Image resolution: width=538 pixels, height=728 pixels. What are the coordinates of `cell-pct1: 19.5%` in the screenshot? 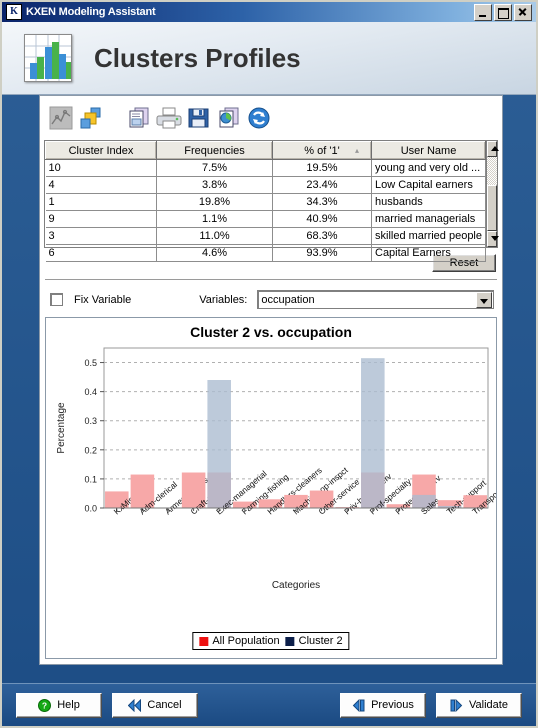 It's located at (322, 168).